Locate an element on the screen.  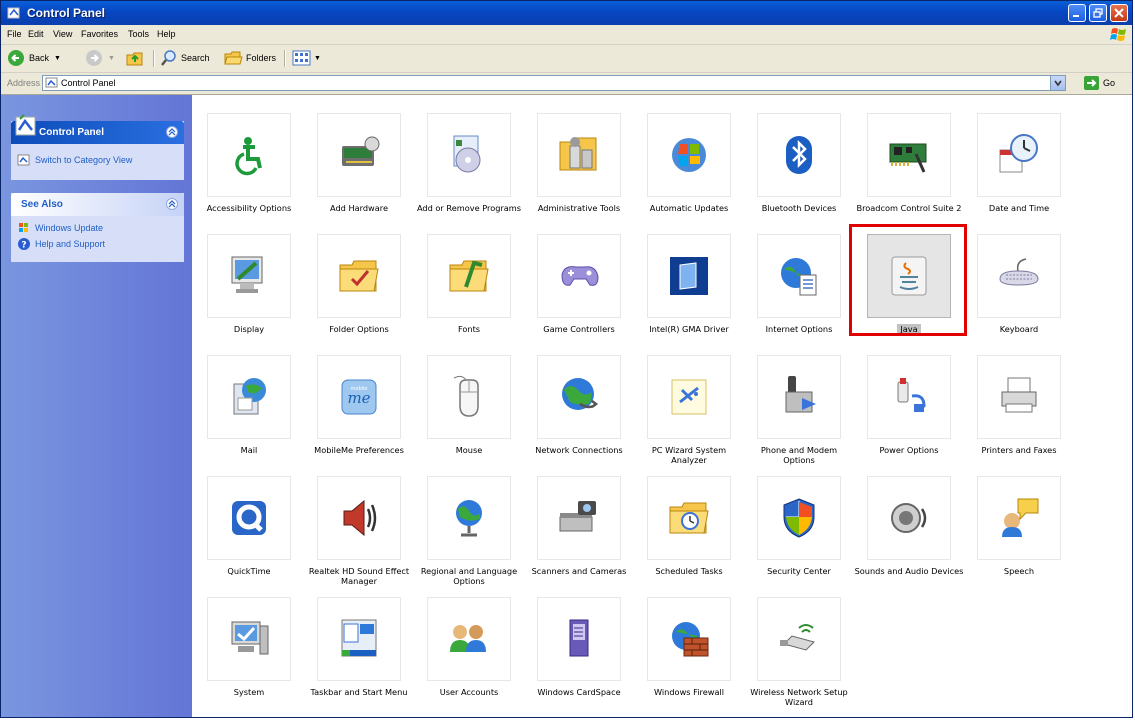
control-panel-item: Display is located at coordinates (257, 291).